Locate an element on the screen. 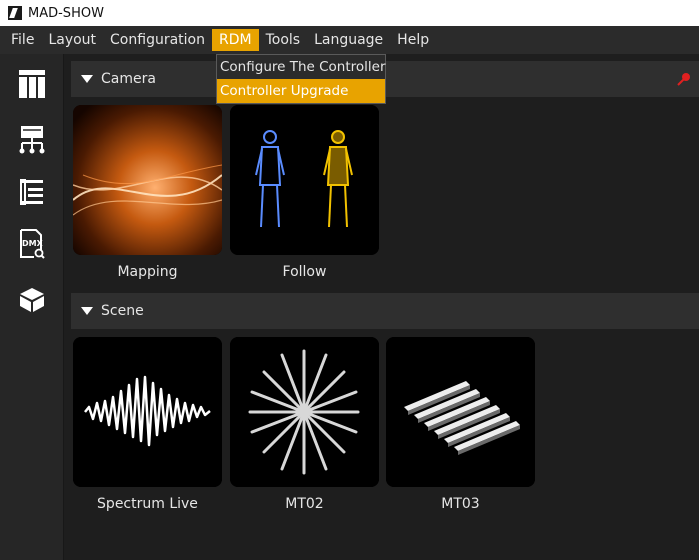  network-icon is located at coordinates (32, 140).